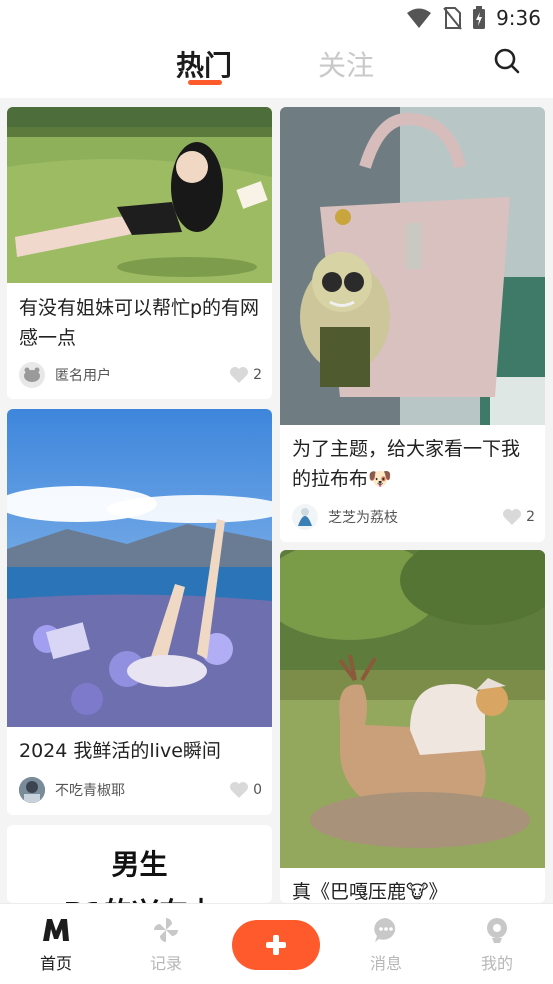  I want to click on add-post-button, so click(276, 945).